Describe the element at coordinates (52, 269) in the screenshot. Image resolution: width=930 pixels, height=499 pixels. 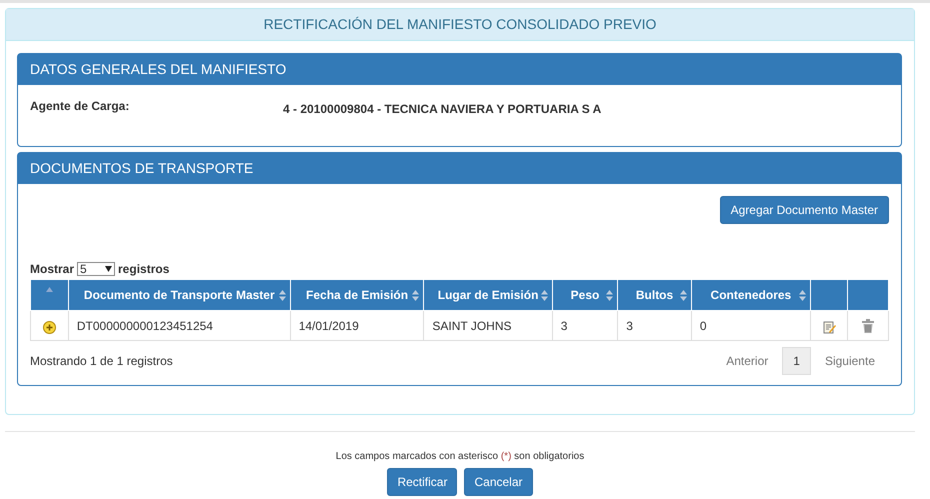
I see `length-label: Mostrar` at that location.